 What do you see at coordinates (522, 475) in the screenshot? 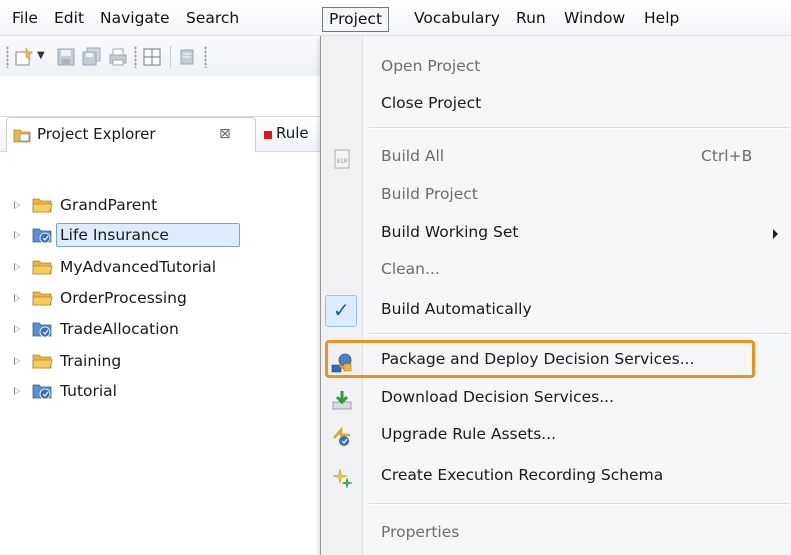
I see `menu-item-label: Create Execution Recording Schema` at bounding box center [522, 475].